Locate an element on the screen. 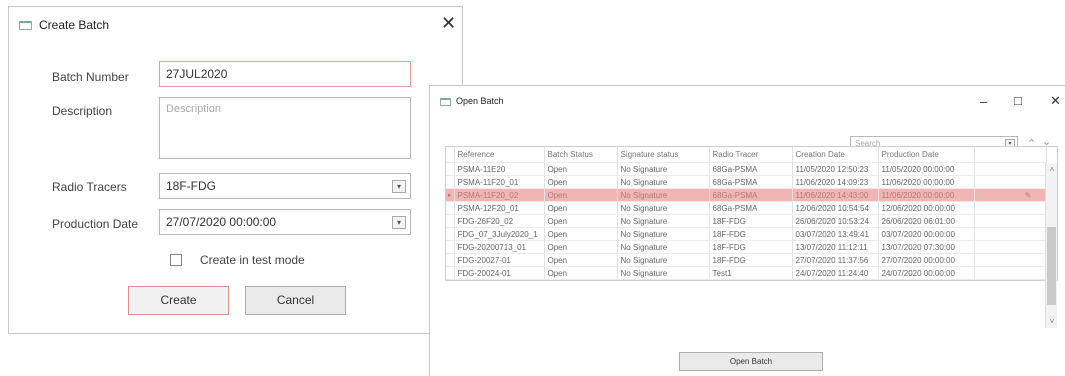 The width and height of the screenshot is (1065, 376). cell-reference: PSMA-11E20 is located at coordinates (499, 169).